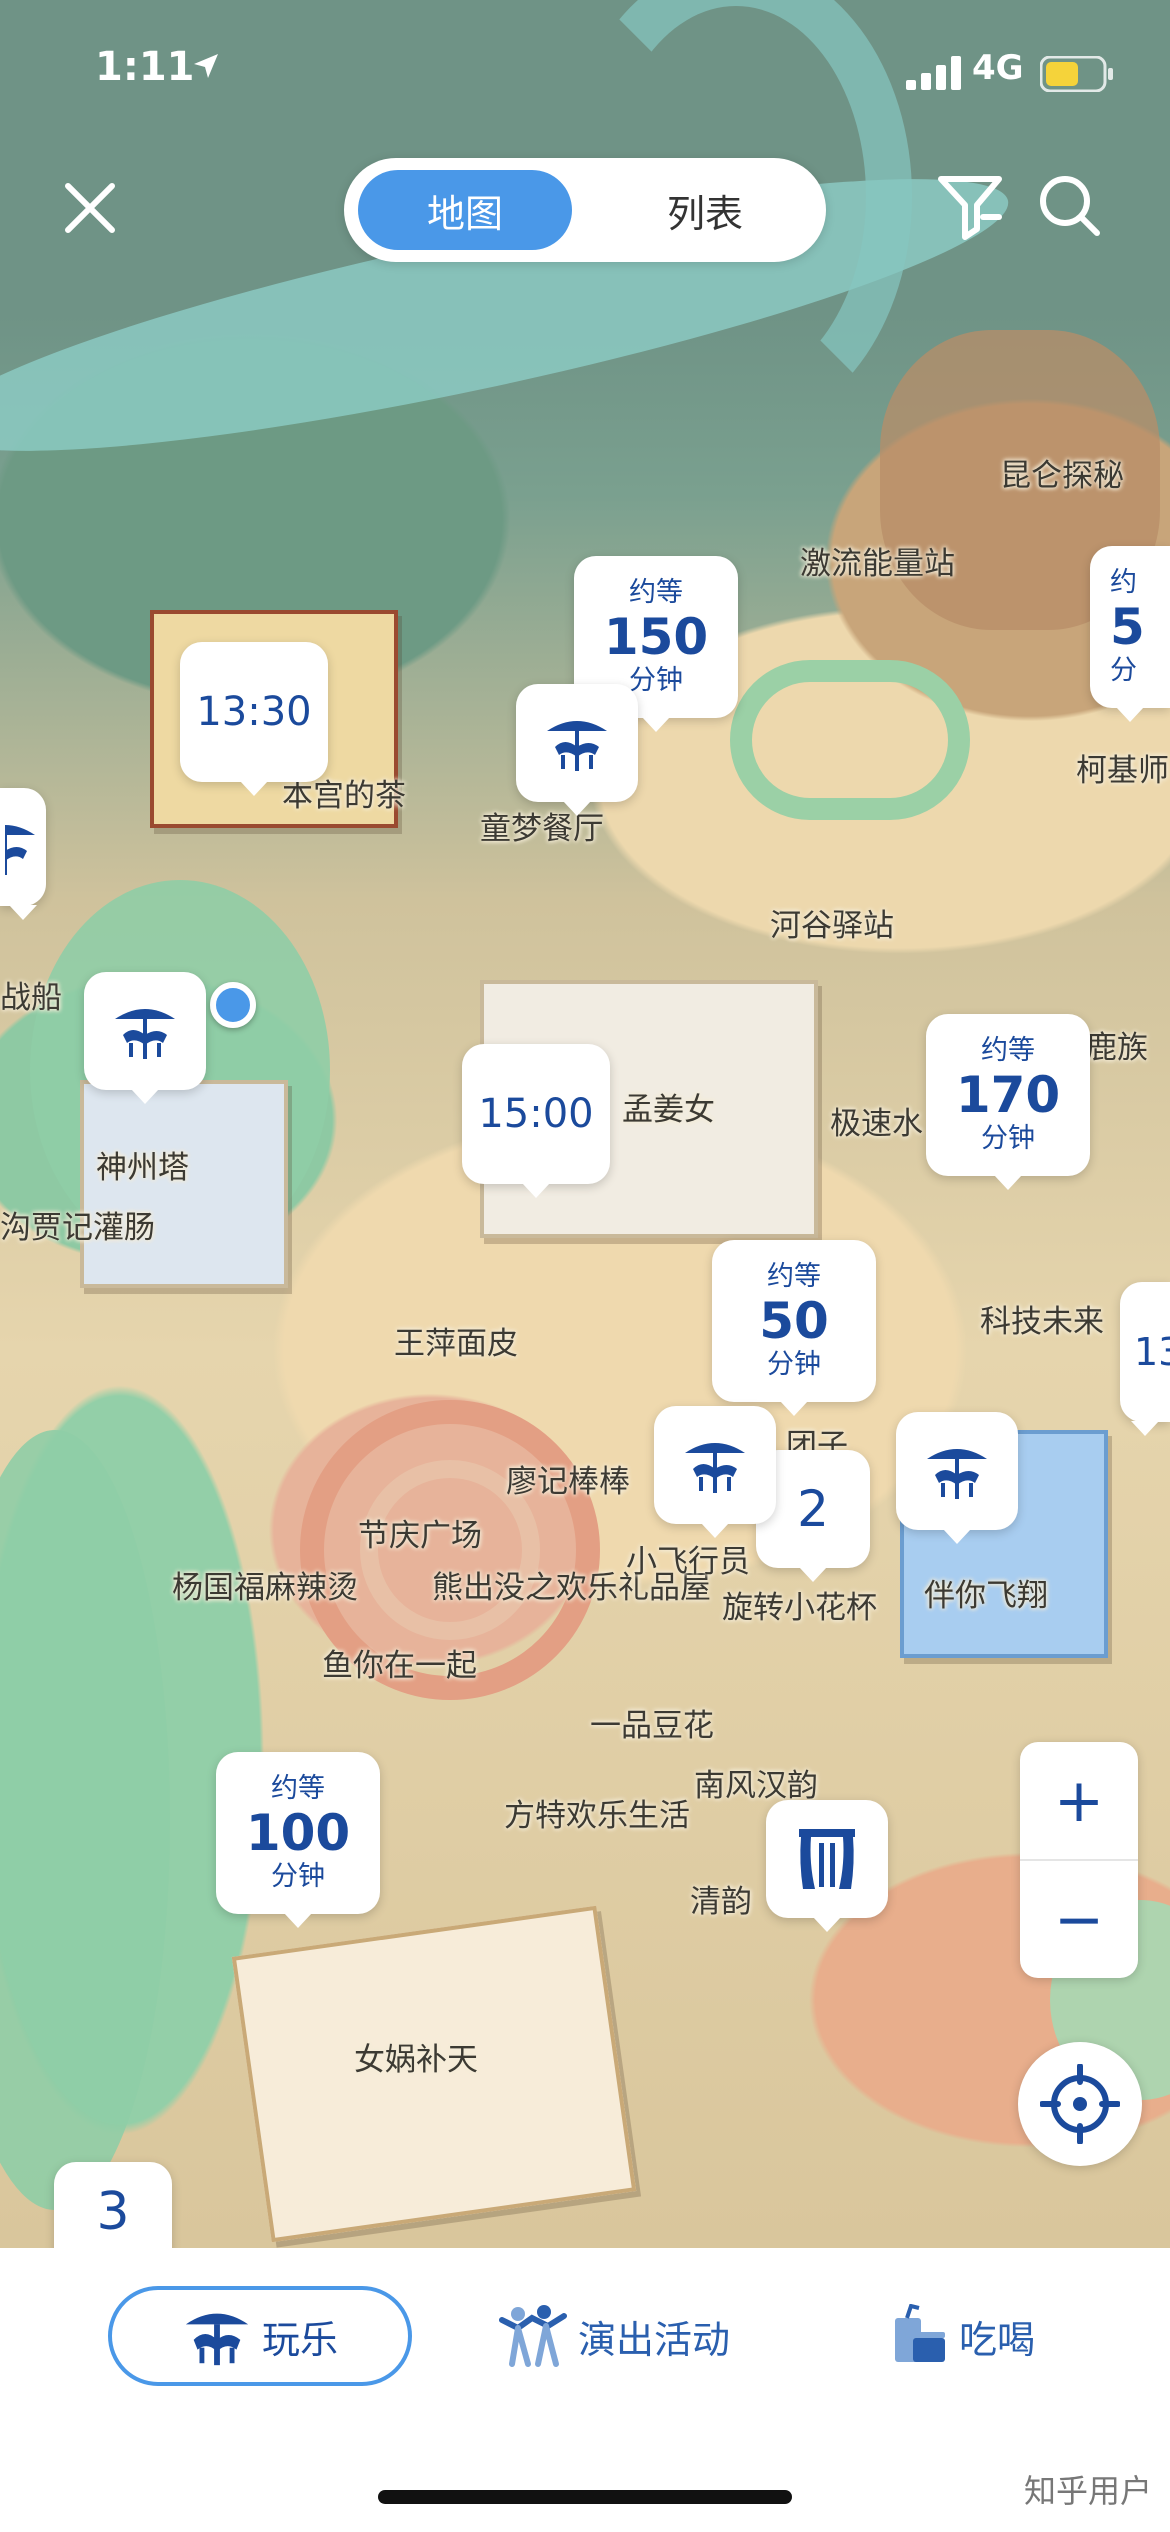 The image size is (1170, 2532). I want to click on search-button, so click(1070, 206).